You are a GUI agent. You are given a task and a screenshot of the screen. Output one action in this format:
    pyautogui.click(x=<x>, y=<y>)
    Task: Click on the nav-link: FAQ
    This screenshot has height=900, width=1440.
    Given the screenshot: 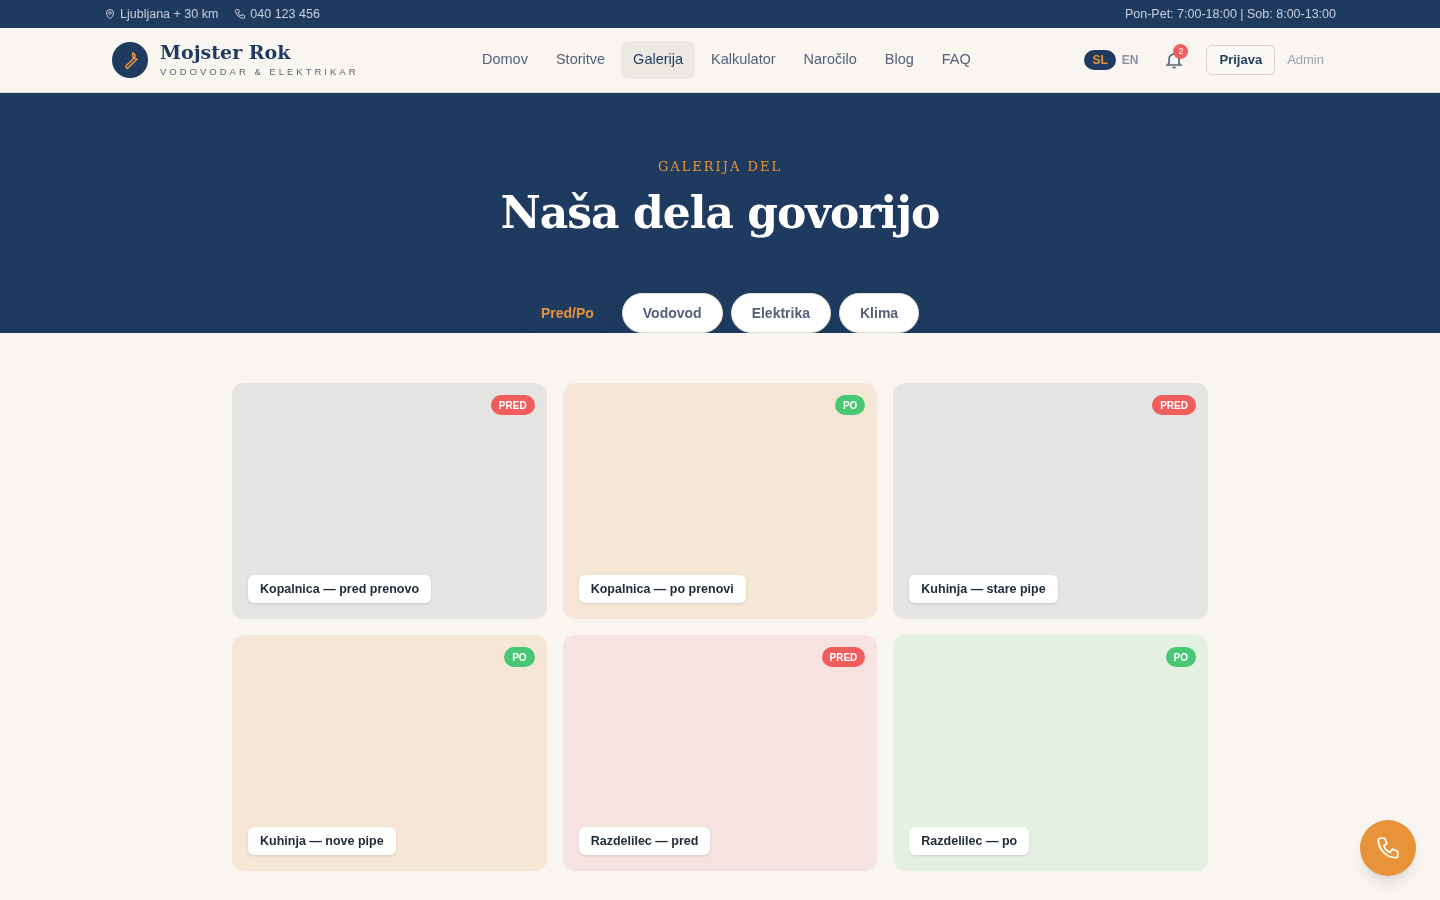 What is the action you would take?
    pyautogui.click(x=956, y=60)
    